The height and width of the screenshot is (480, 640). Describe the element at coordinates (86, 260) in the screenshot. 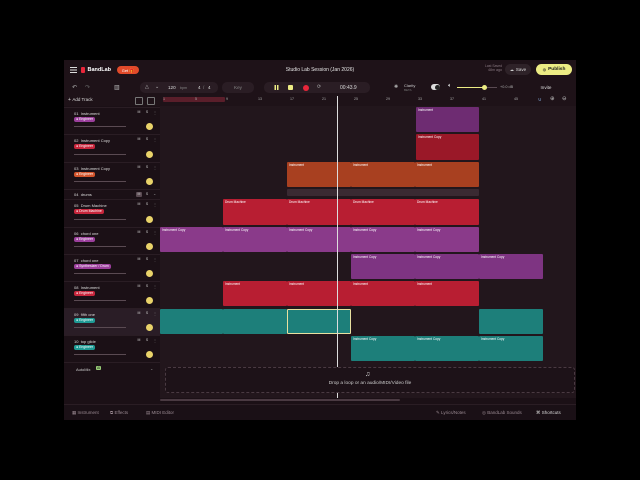

I see `track-name: 07 chord one` at that location.